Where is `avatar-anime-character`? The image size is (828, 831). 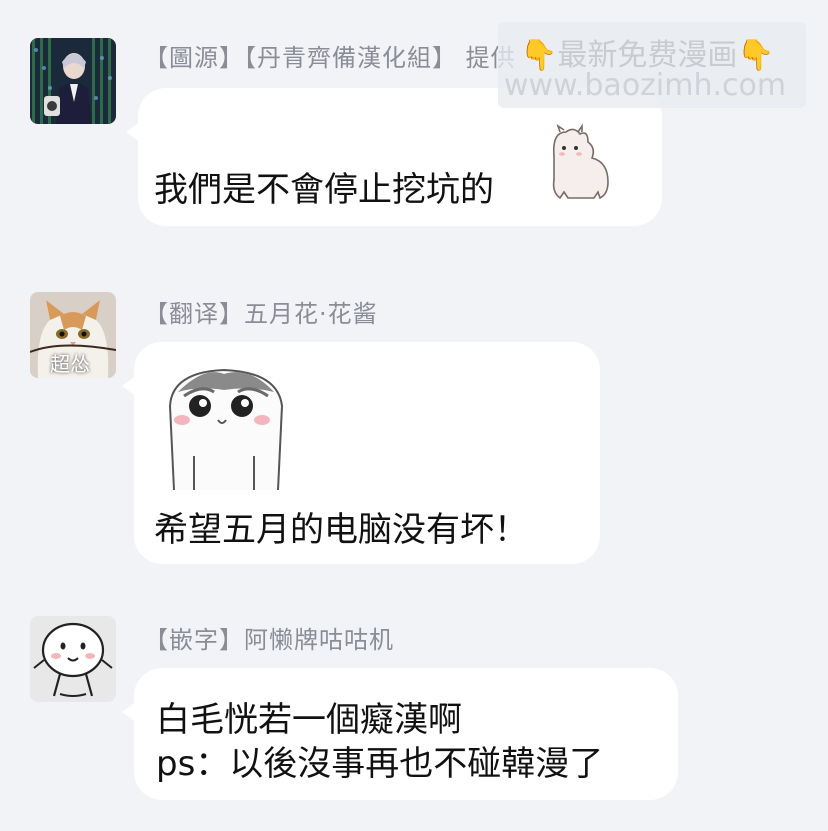 avatar-anime-character is located at coordinates (73, 81).